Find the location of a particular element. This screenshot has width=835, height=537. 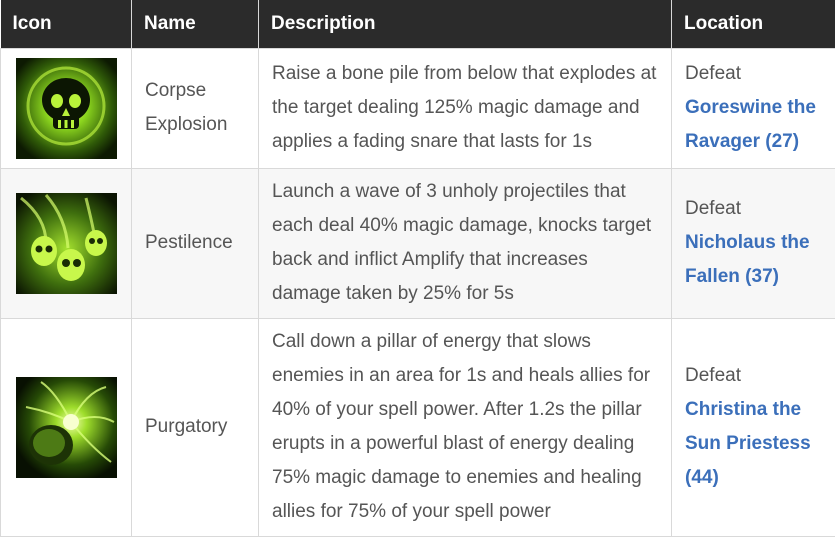

boss-link: Christina the Sun Priestess (44) is located at coordinates (748, 443).